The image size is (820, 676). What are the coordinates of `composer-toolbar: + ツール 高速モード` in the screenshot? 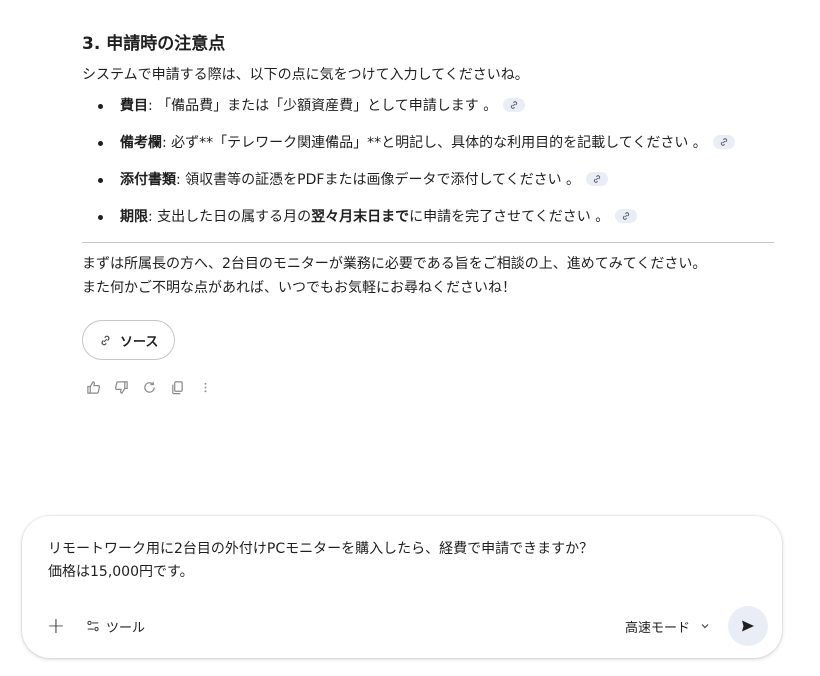 It's located at (405, 626).